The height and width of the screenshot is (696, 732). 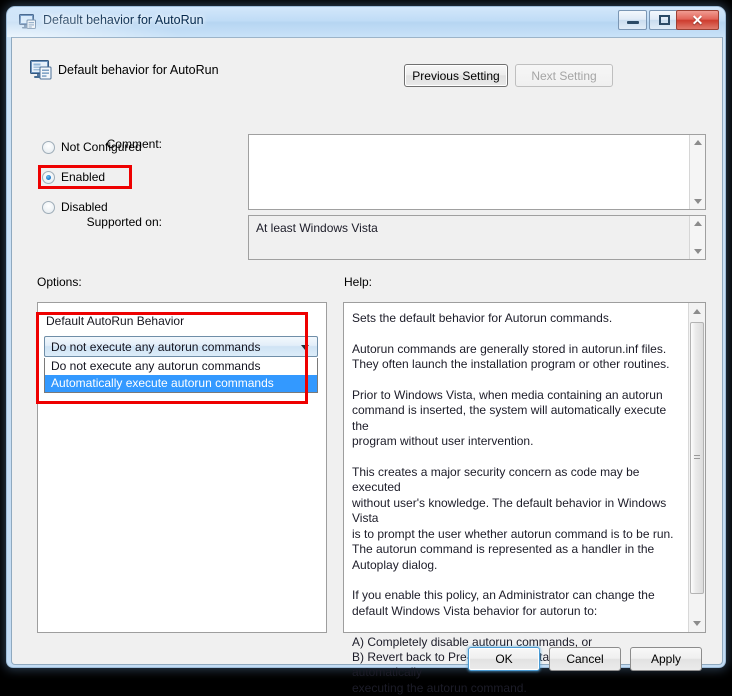 What do you see at coordinates (134, 144) in the screenshot?
I see `comment-label: Comment:` at bounding box center [134, 144].